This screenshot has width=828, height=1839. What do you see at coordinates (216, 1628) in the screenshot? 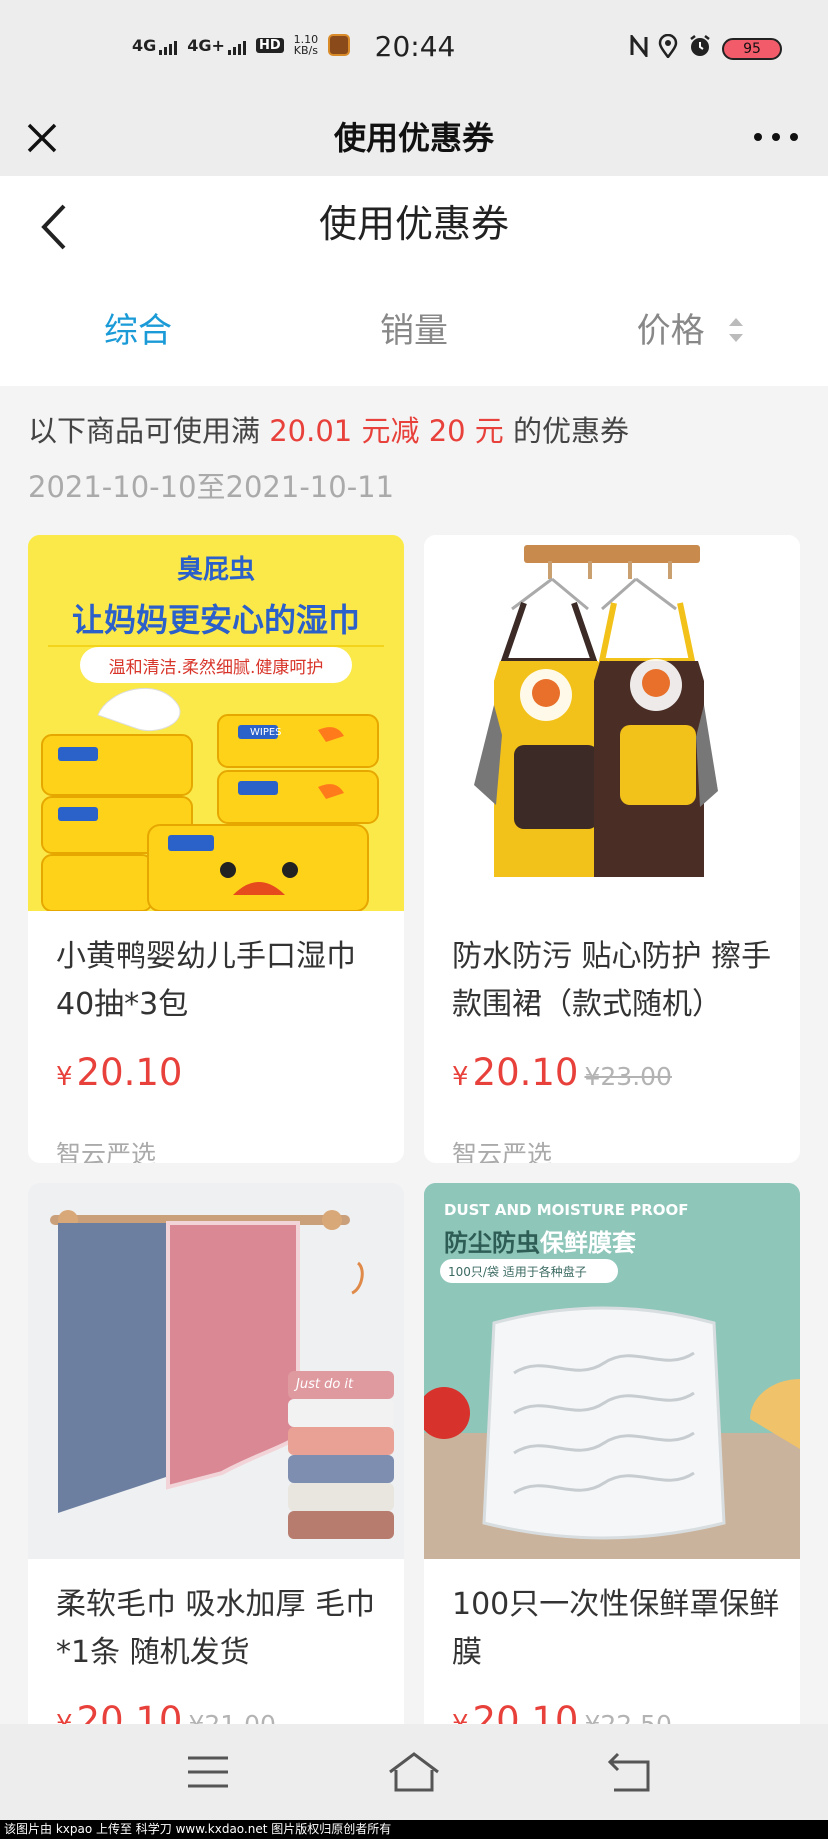
I see `product-name: 柔软毛巾 吸水加厚 毛巾 *1条 随机发货` at bounding box center [216, 1628].